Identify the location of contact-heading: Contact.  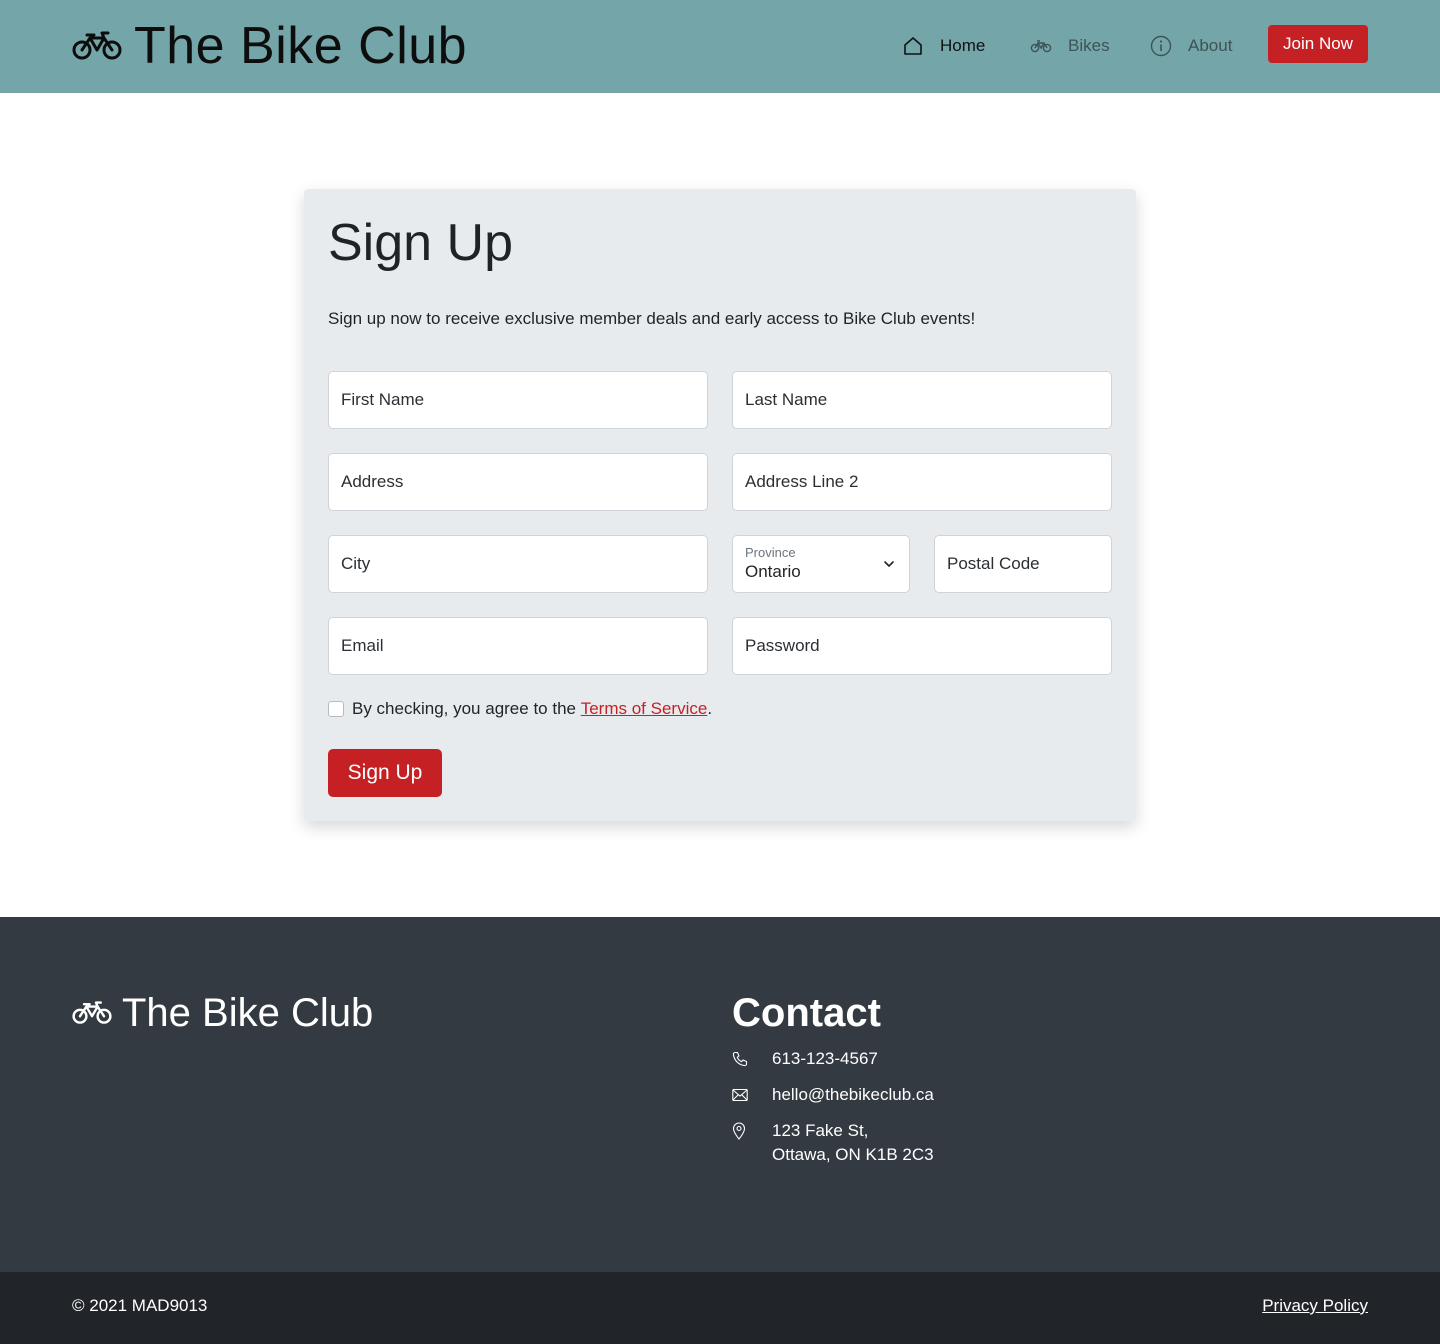
(806, 1013).